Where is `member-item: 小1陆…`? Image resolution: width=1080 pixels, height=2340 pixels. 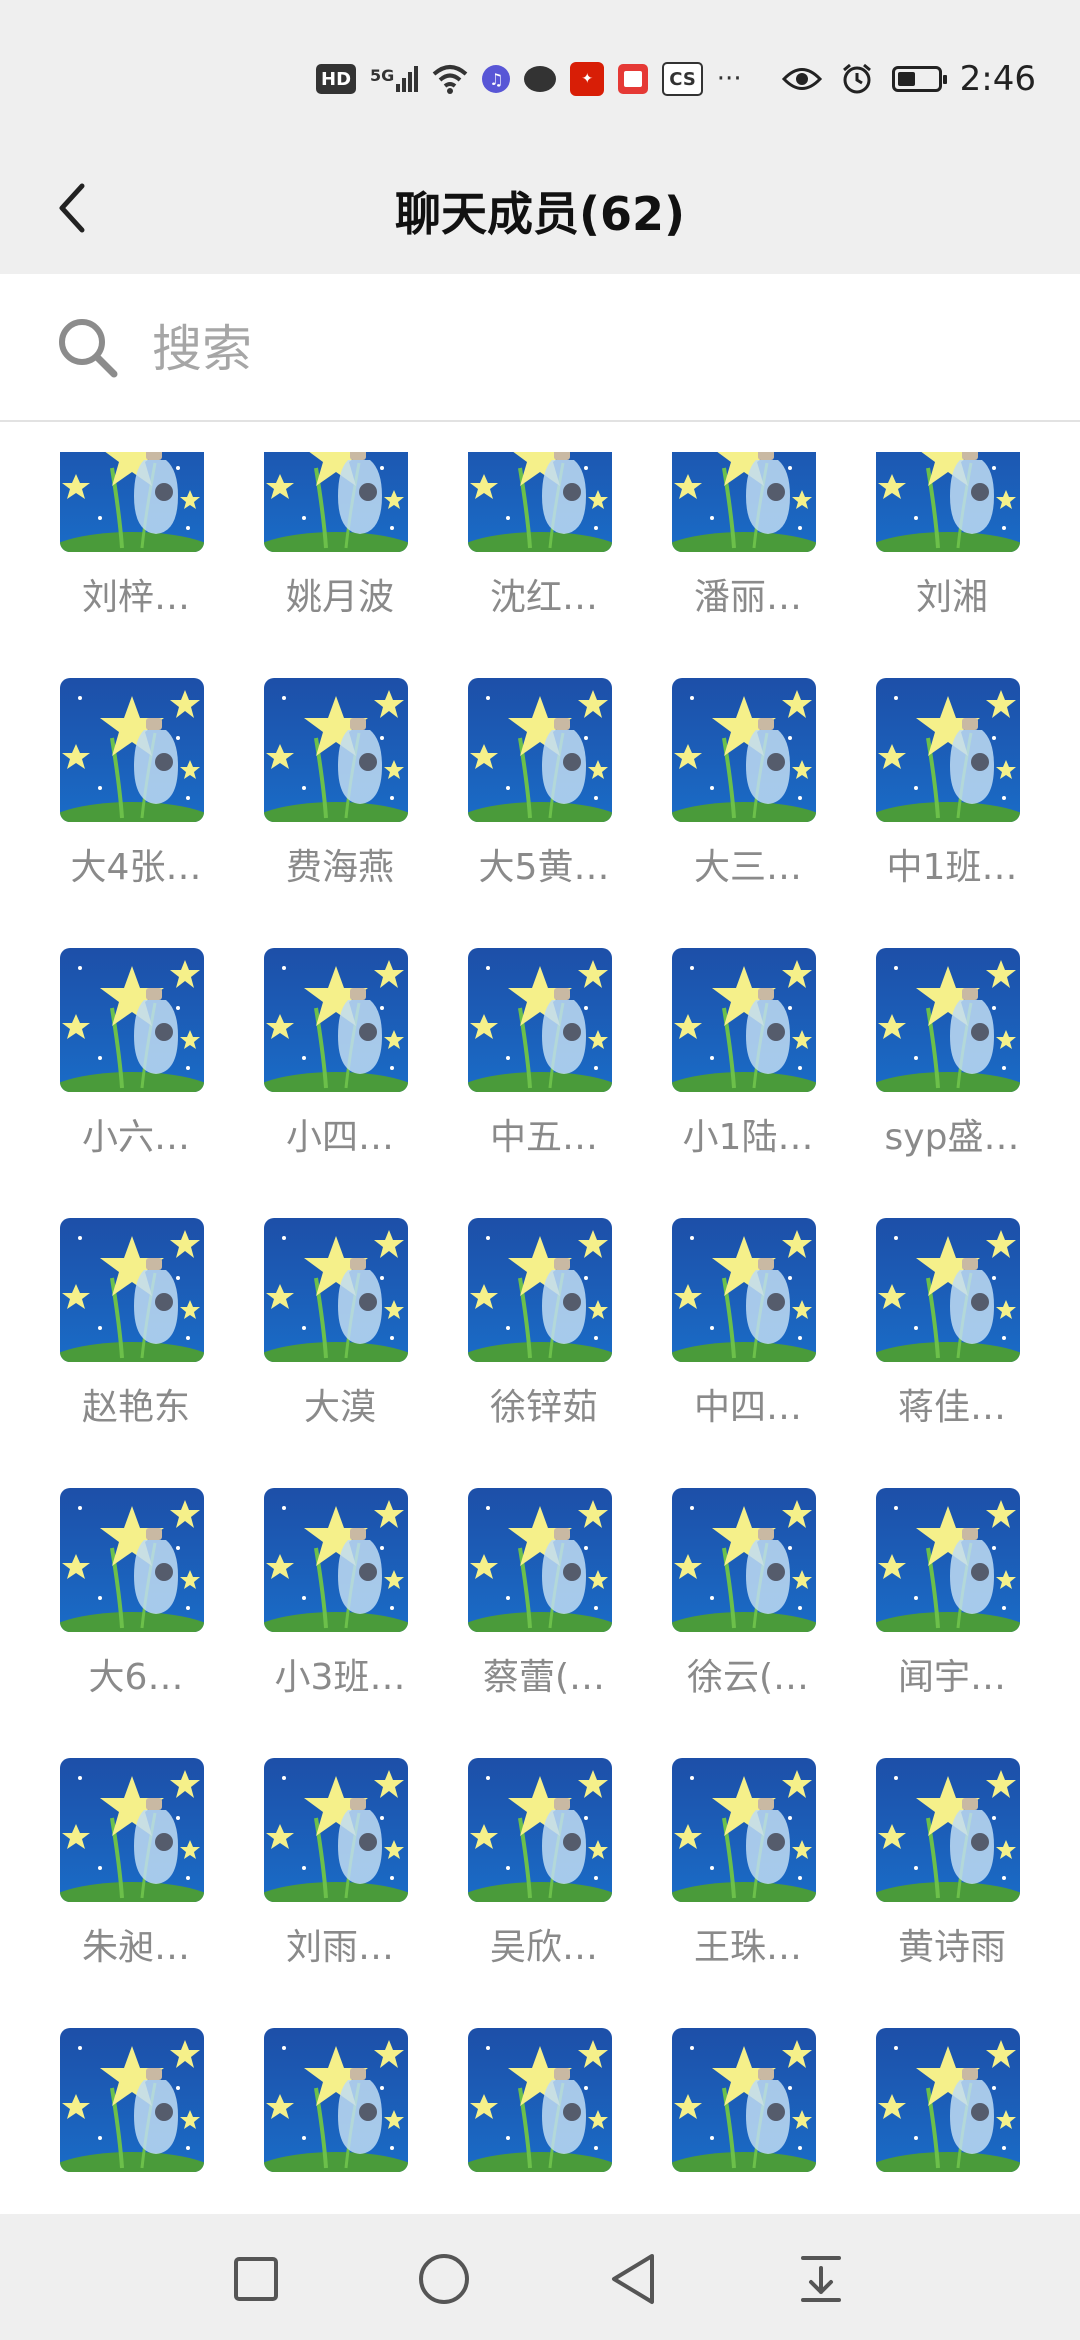 member-item: 小1陆… is located at coordinates (748, 1078).